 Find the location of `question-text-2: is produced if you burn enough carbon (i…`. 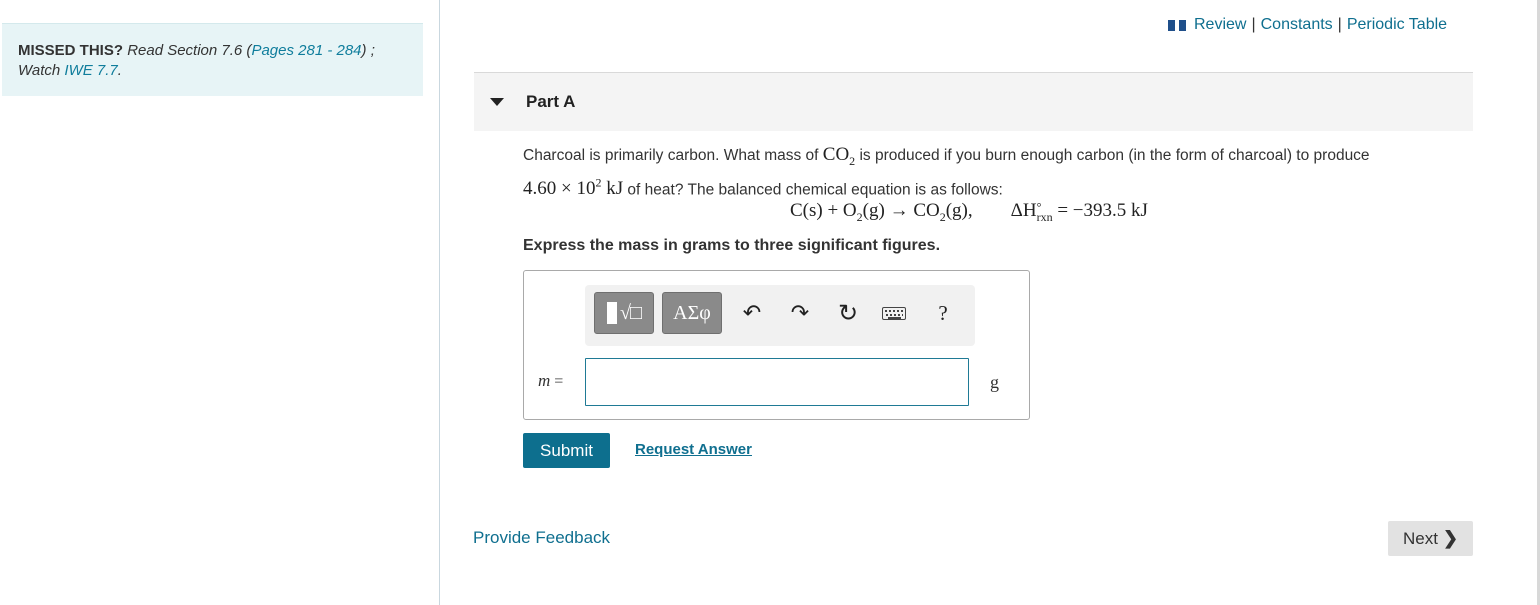

question-text-2: is produced if you burn enough carbon (i… is located at coordinates (1112, 155).